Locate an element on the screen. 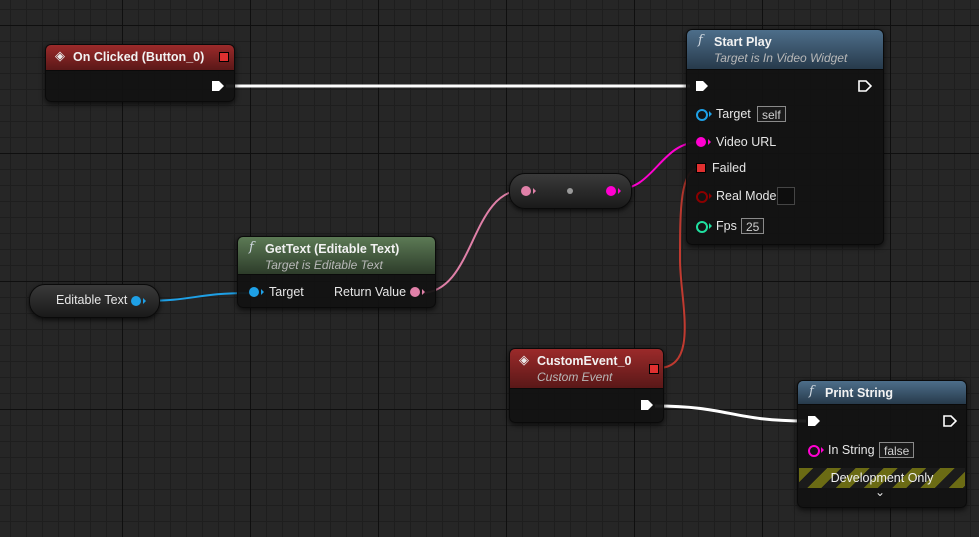 The image size is (979, 537). fps-pin-icon is located at coordinates (702, 227).